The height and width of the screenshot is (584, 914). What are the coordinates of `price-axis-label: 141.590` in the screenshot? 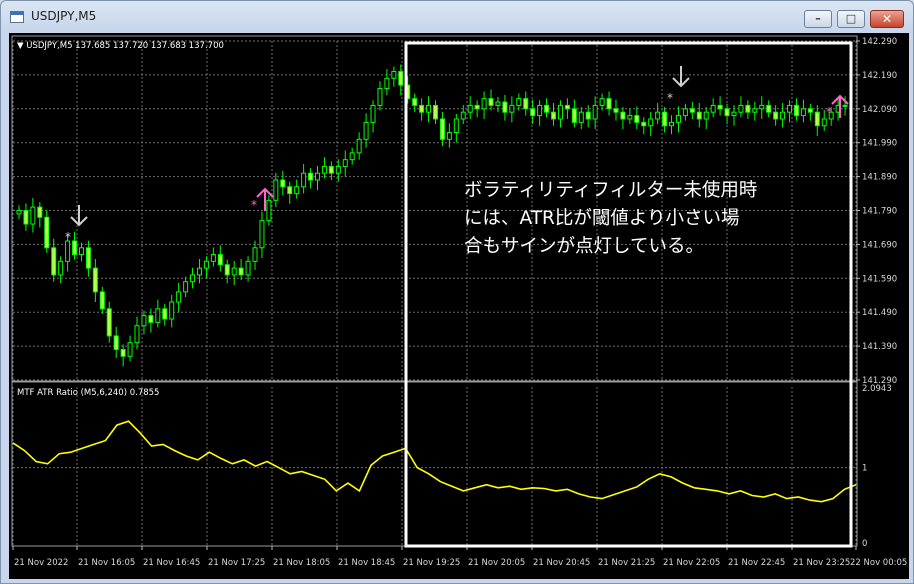 It's located at (879, 279).